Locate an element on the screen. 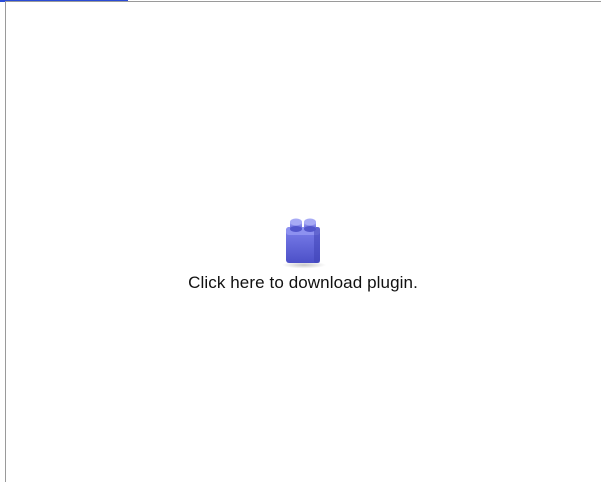 The image size is (606, 483). lego-brick-plugin-icon is located at coordinates (304, 243).